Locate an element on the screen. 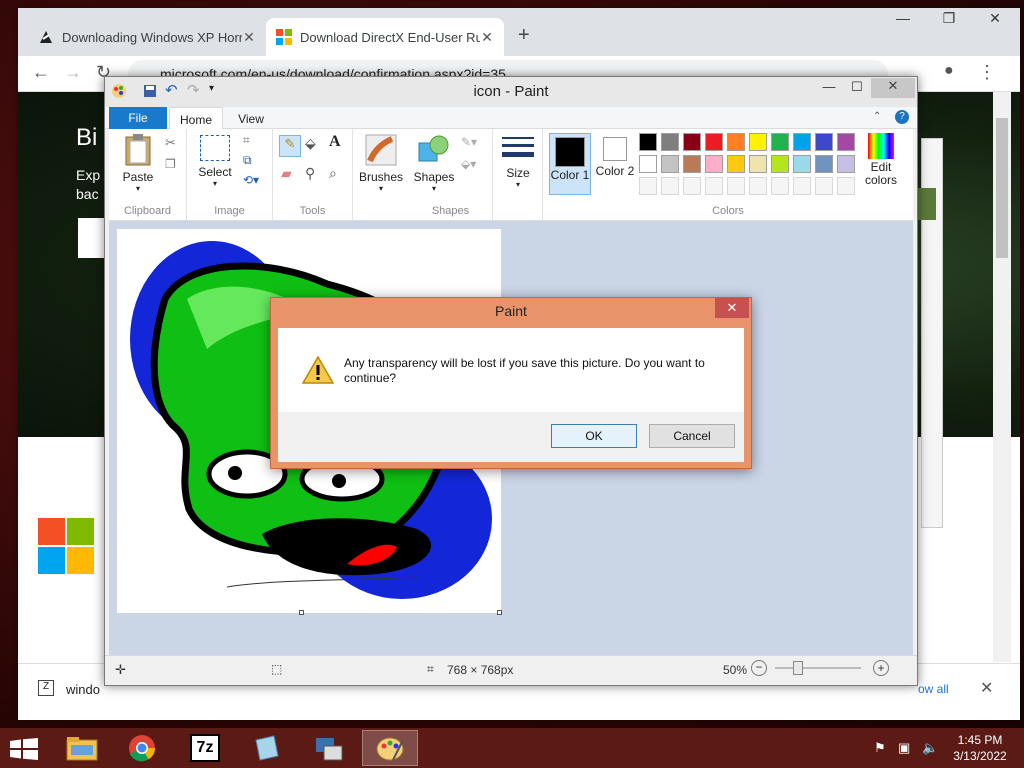  zoom-level: 50% is located at coordinates (735, 670).